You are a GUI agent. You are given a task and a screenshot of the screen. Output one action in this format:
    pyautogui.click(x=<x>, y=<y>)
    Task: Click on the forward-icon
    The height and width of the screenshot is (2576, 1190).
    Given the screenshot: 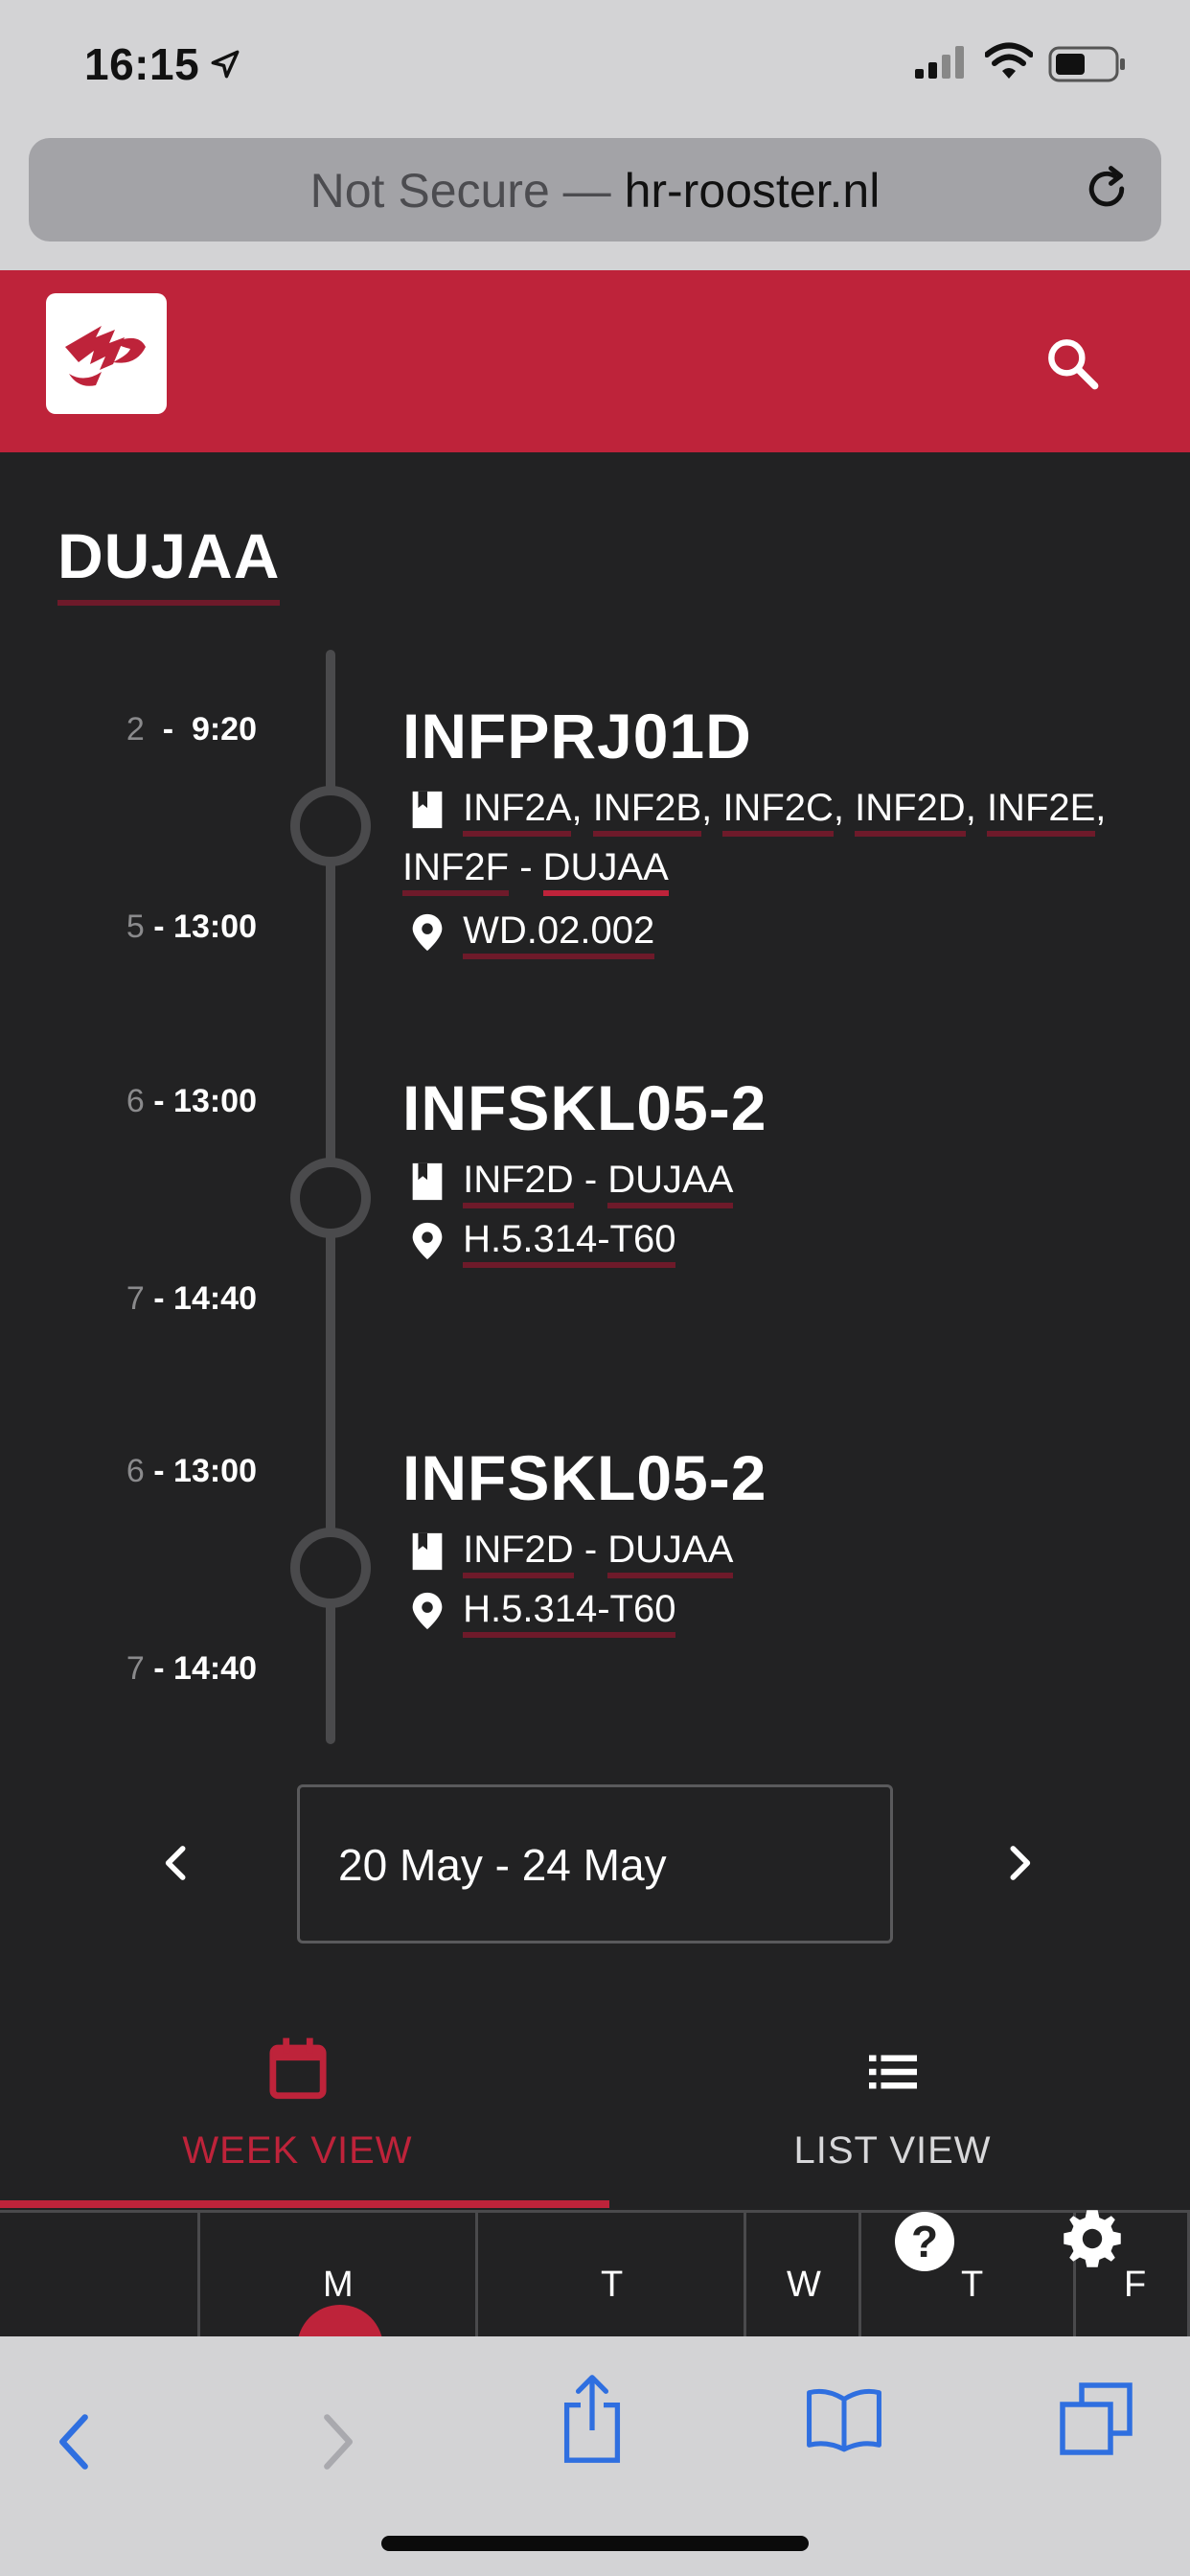 What is the action you would take?
    pyautogui.click(x=337, y=2441)
    